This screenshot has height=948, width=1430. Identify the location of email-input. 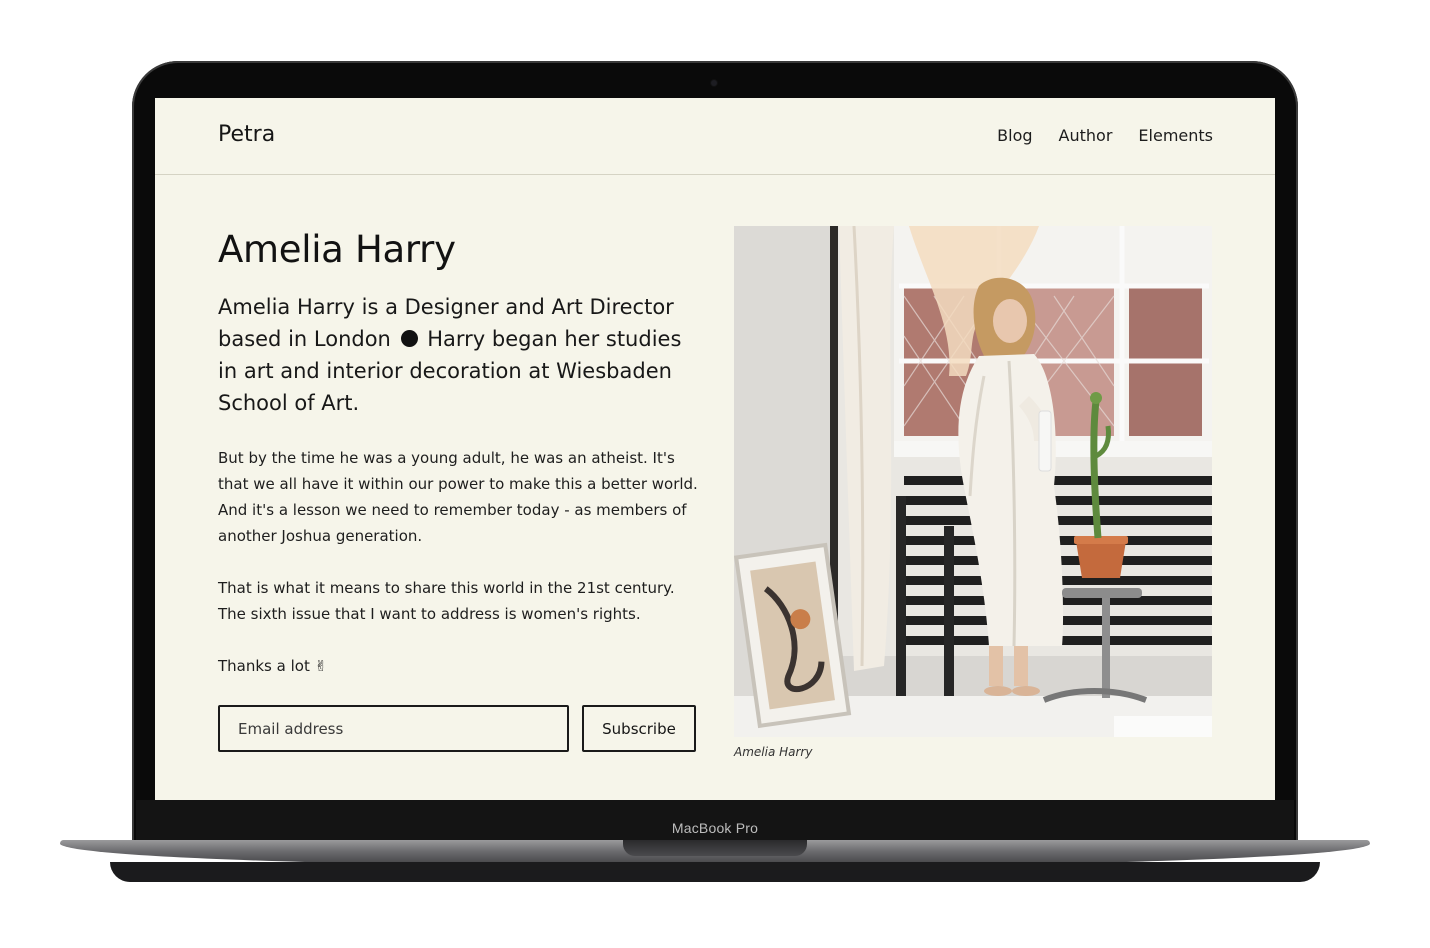
(393, 728).